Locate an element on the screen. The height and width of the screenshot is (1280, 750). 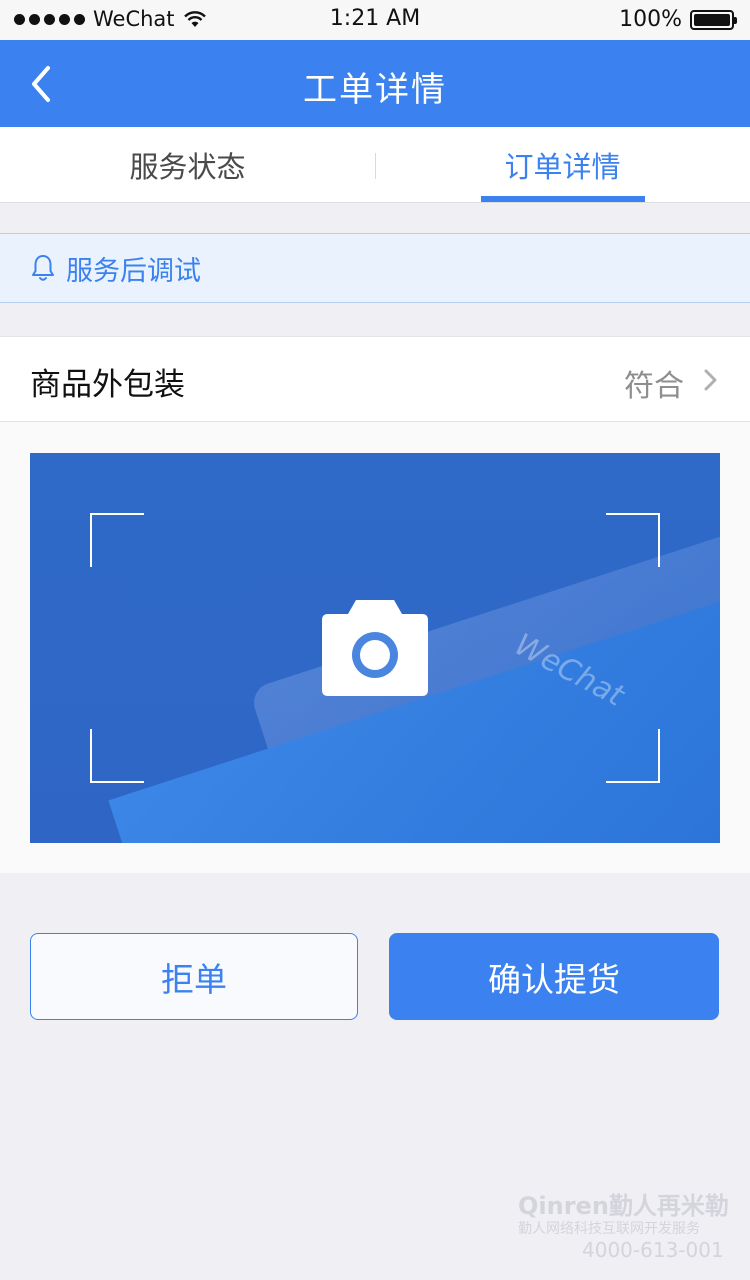
inspection-value: 符合 is located at coordinates (654, 386).